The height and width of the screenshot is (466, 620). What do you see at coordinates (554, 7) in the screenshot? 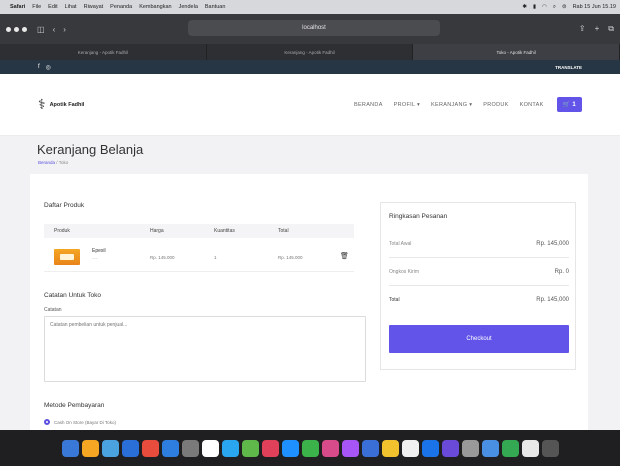
I see `search-icon: ⌕` at bounding box center [554, 7].